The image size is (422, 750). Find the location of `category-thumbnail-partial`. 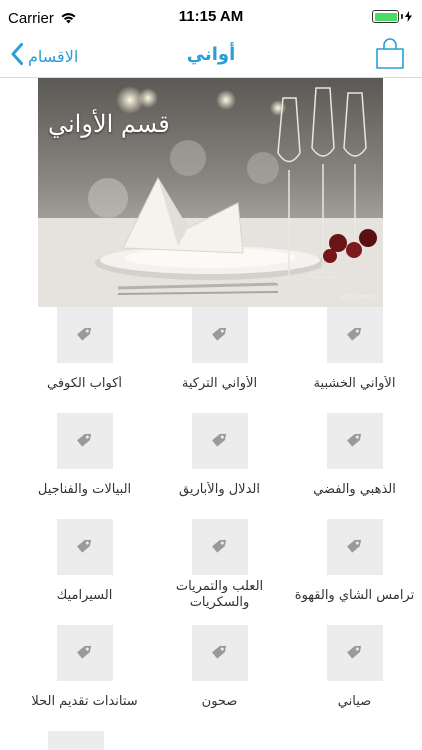

category-thumbnail-partial is located at coordinates (76, 740).